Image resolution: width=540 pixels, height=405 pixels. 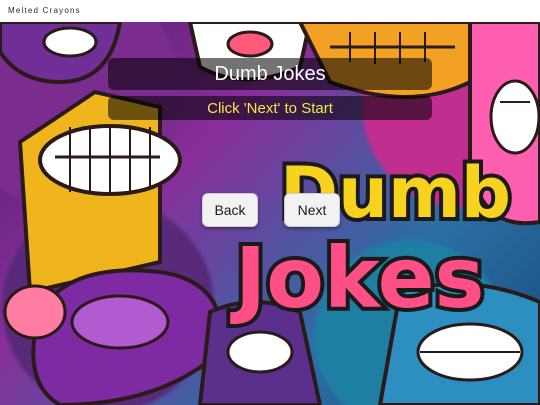 I want to click on purple-character-bottomleft, so click(x=113, y=336).